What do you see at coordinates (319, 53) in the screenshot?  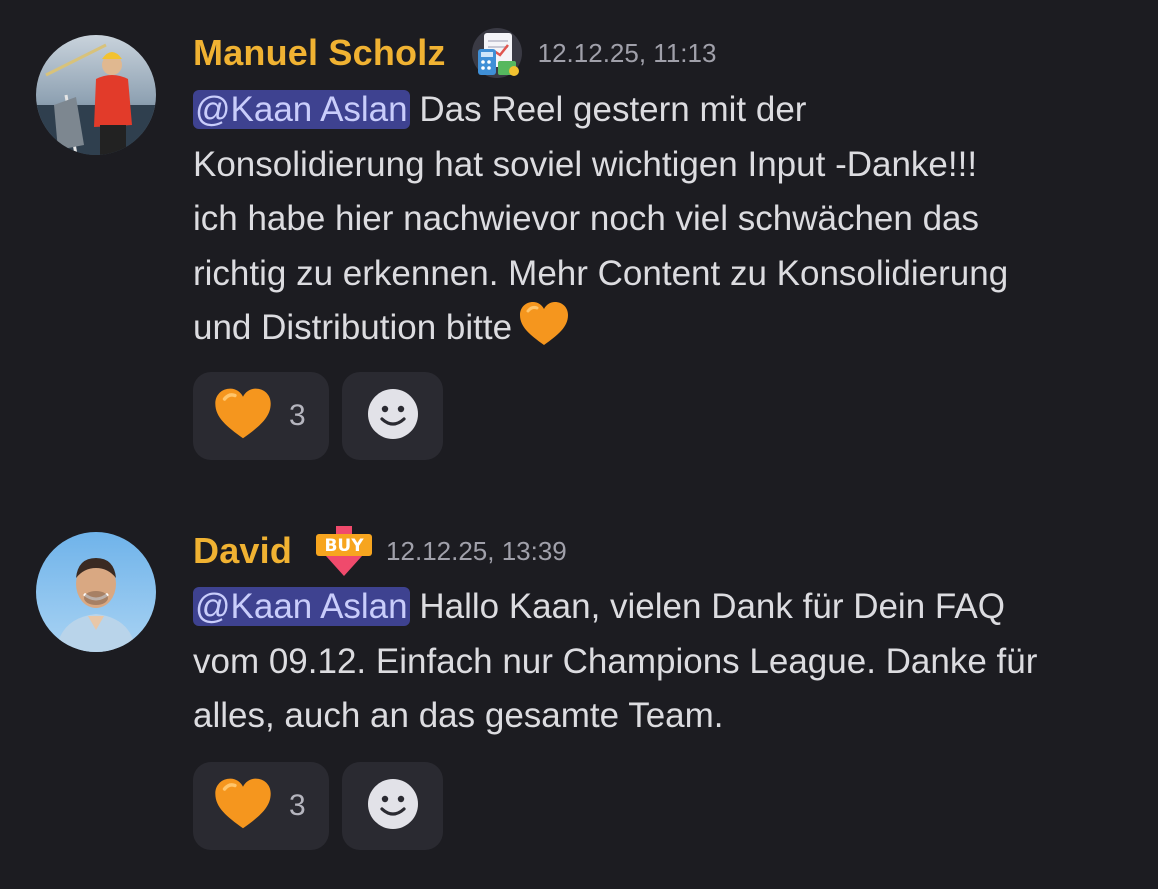 I see `username: Manuel Scholz` at bounding box center [319, 53].